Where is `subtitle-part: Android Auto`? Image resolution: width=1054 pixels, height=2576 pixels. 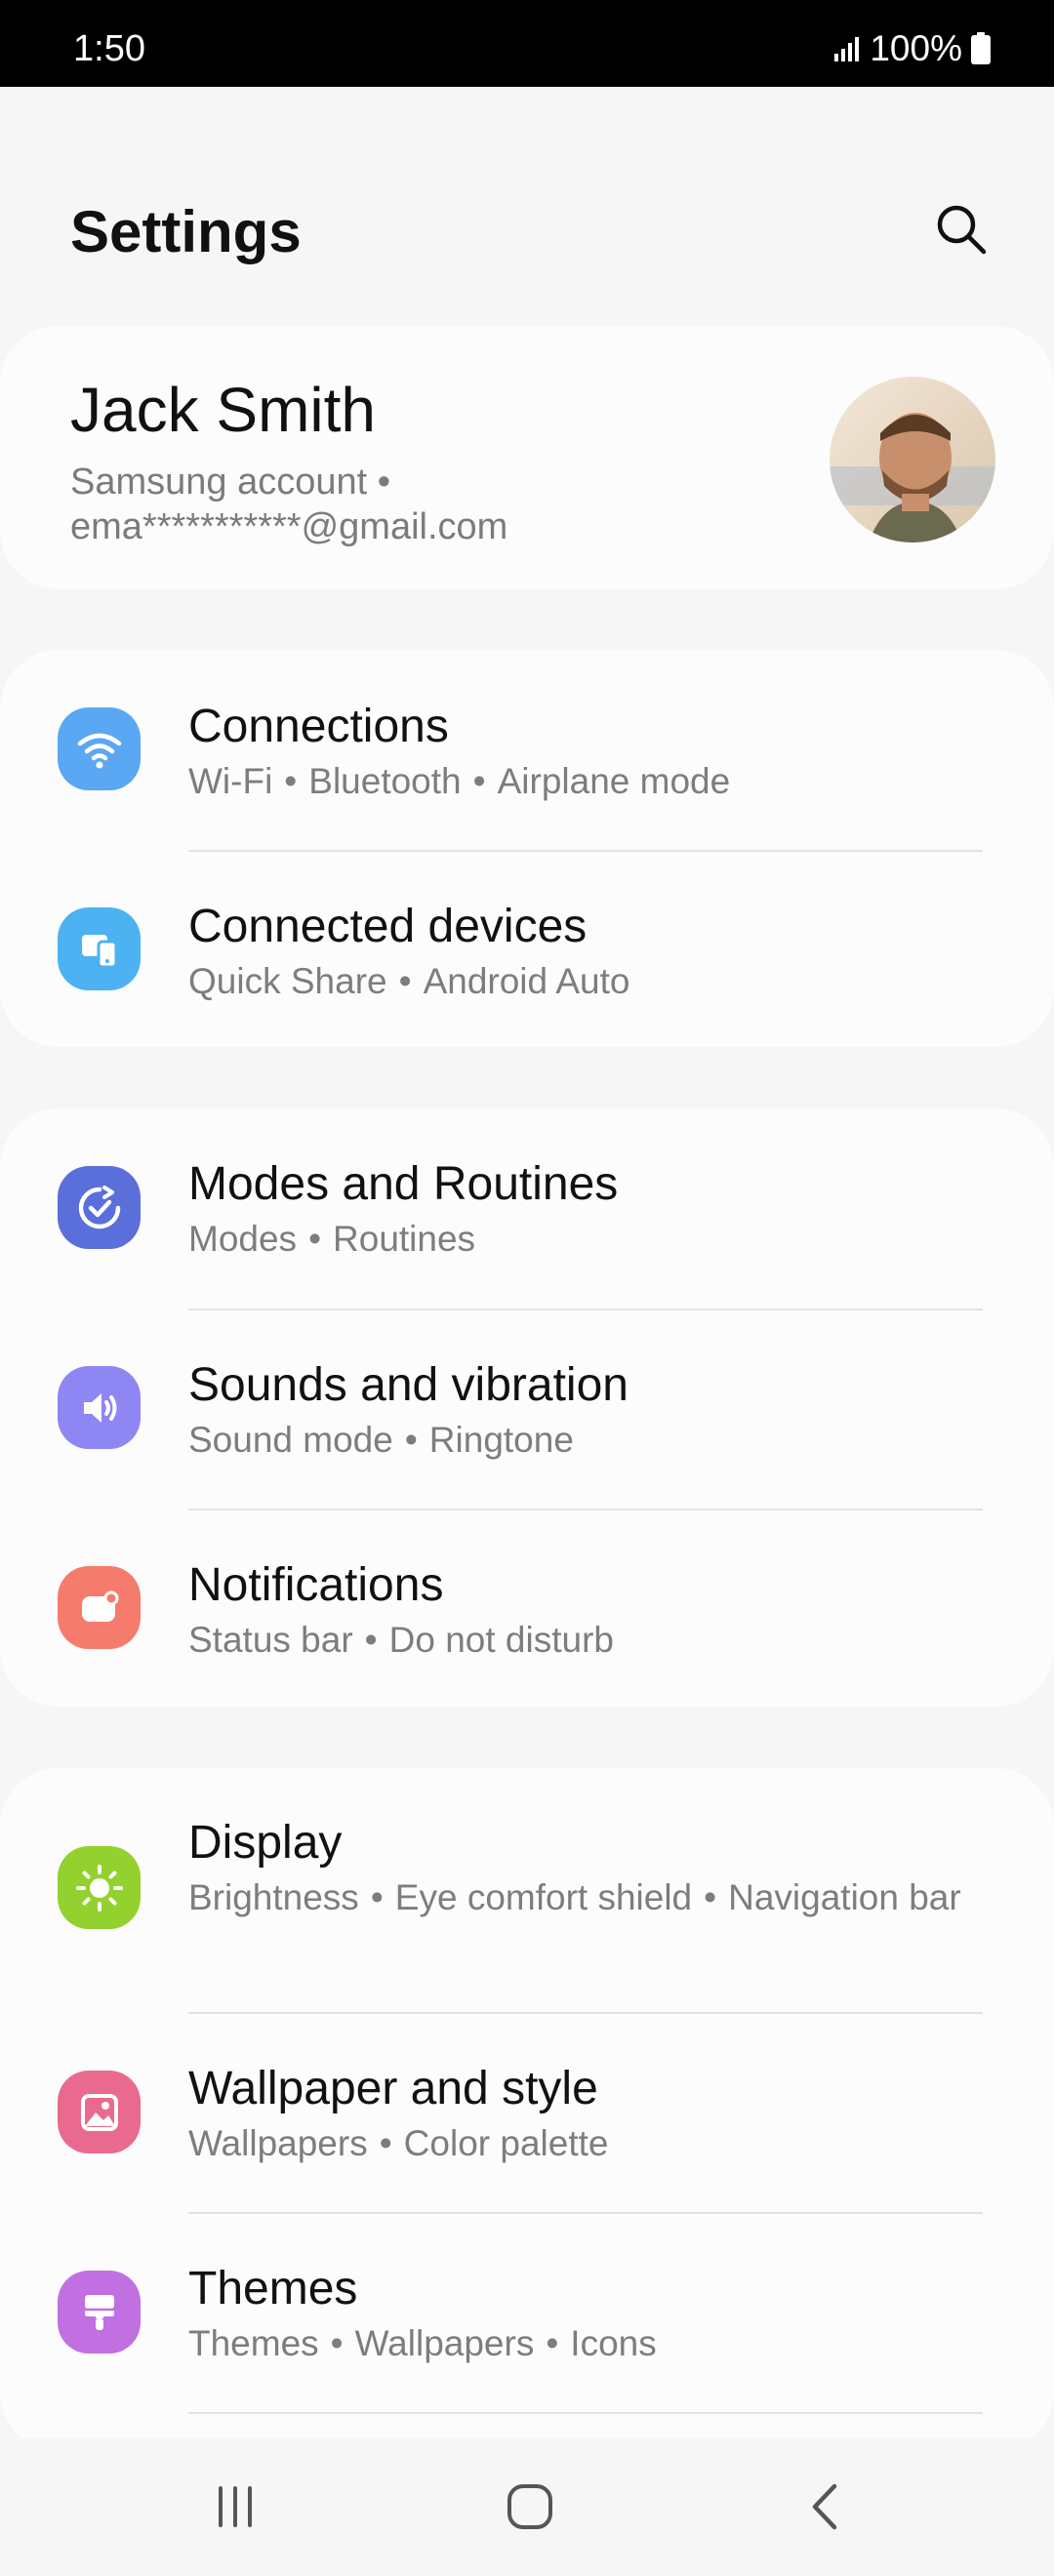
subtitle-part: Android Auto is located at coordinates (526, 981).